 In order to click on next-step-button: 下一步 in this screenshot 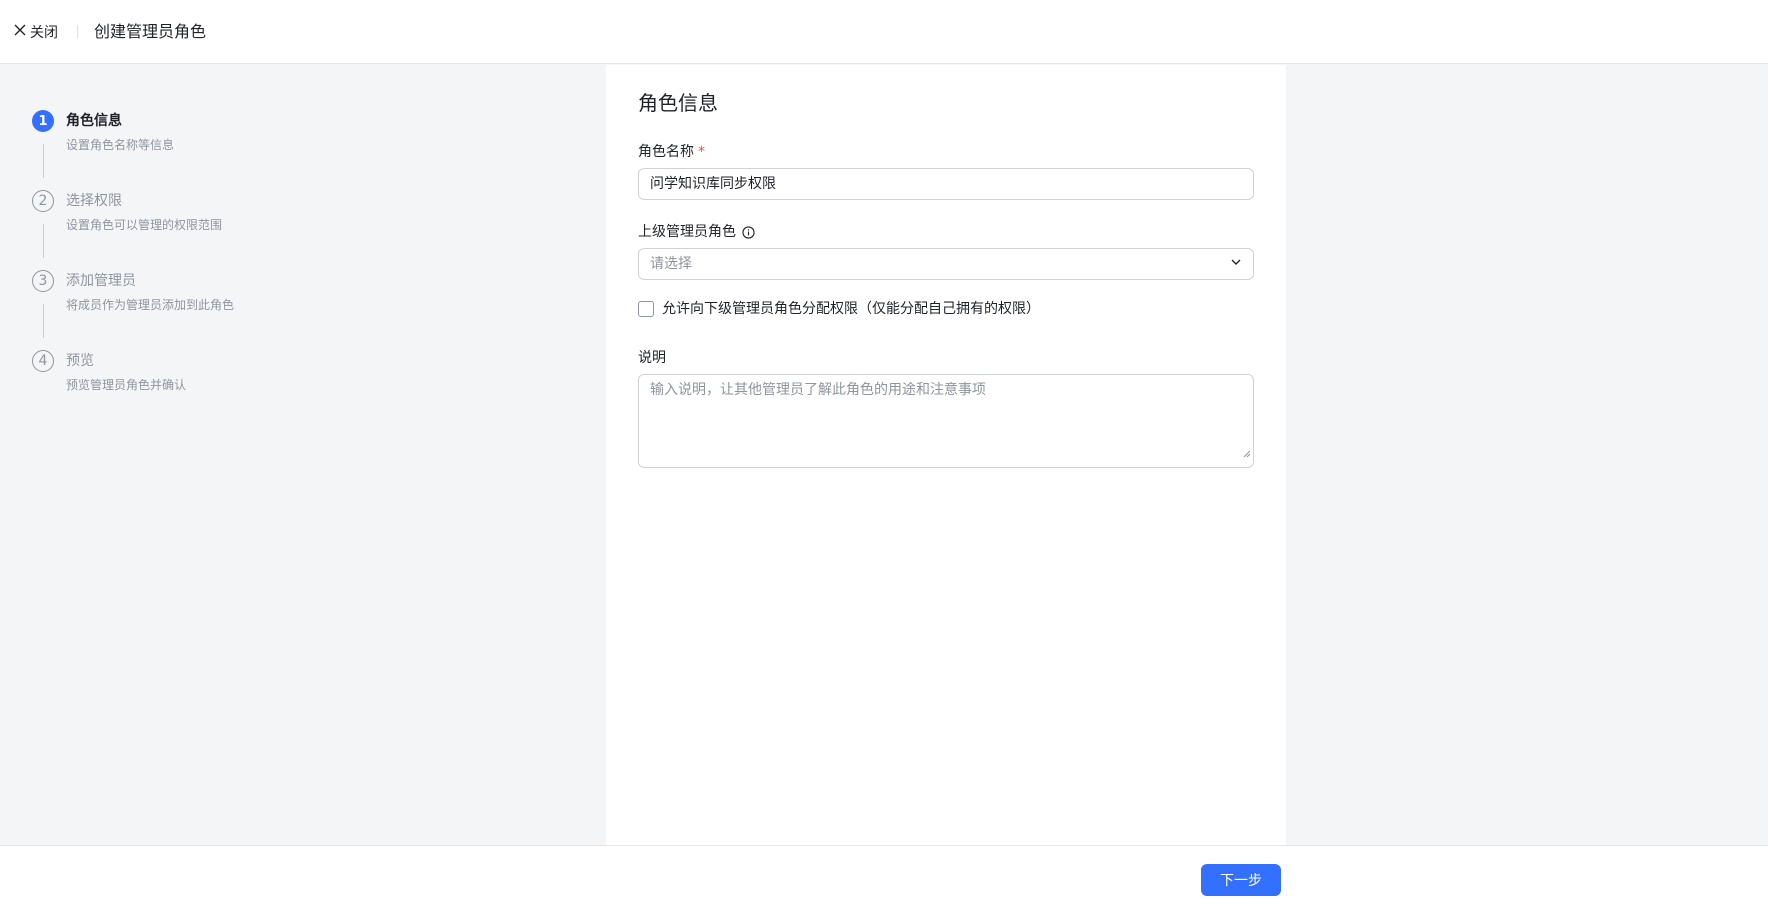, I will do `click(1241, 880)`.